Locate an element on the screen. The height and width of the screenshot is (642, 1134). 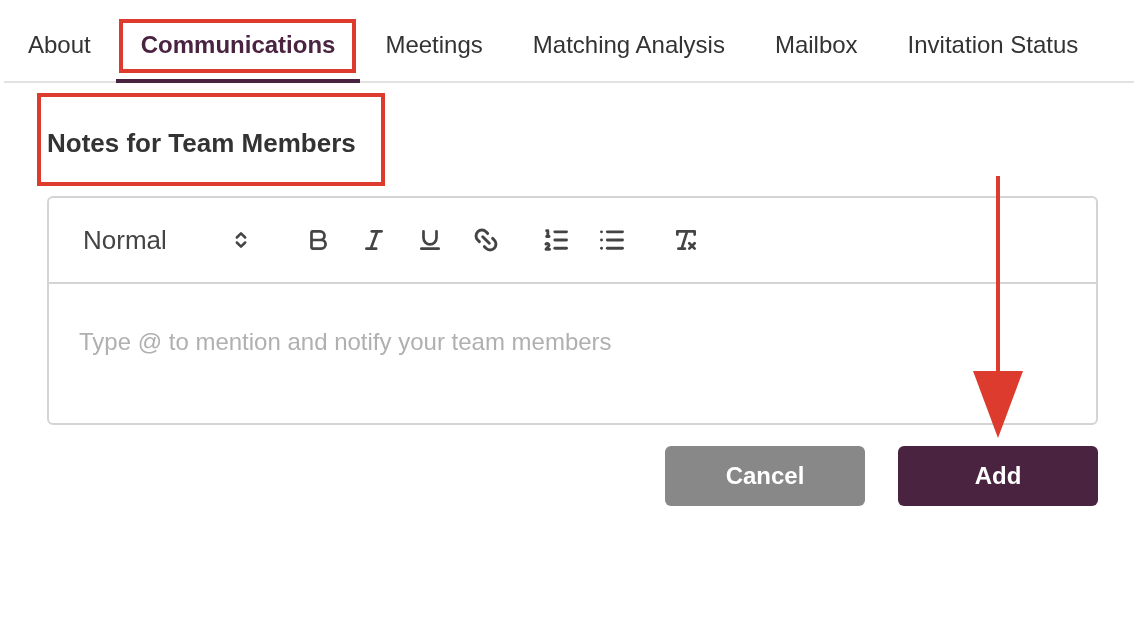
tab: Matching Analysis is located at coordinates (628, 41).